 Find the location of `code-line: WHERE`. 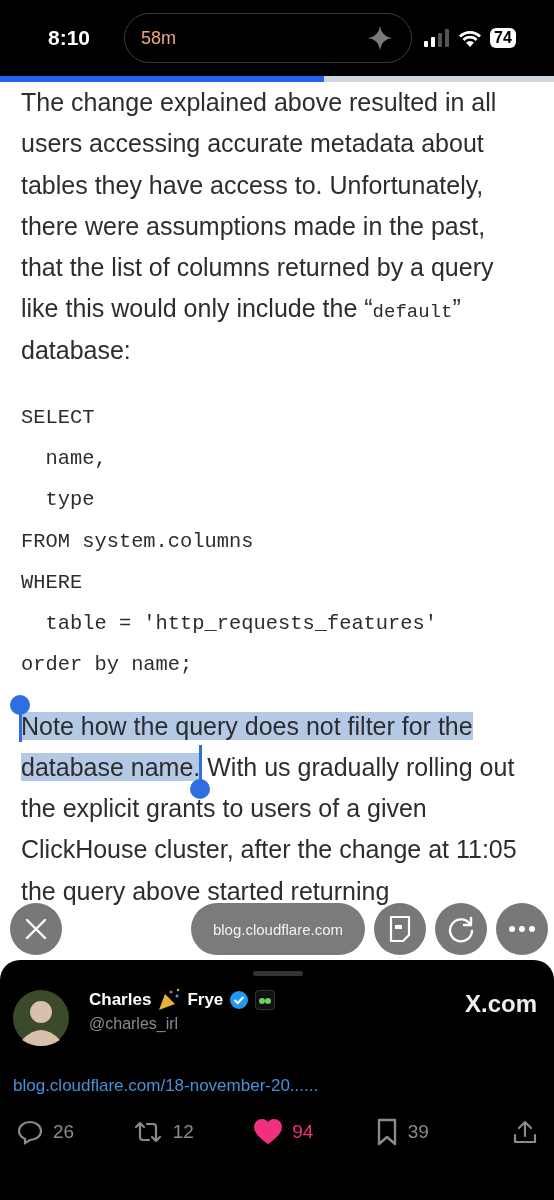

code-line: WHERE is located at coordinates (52, 582).